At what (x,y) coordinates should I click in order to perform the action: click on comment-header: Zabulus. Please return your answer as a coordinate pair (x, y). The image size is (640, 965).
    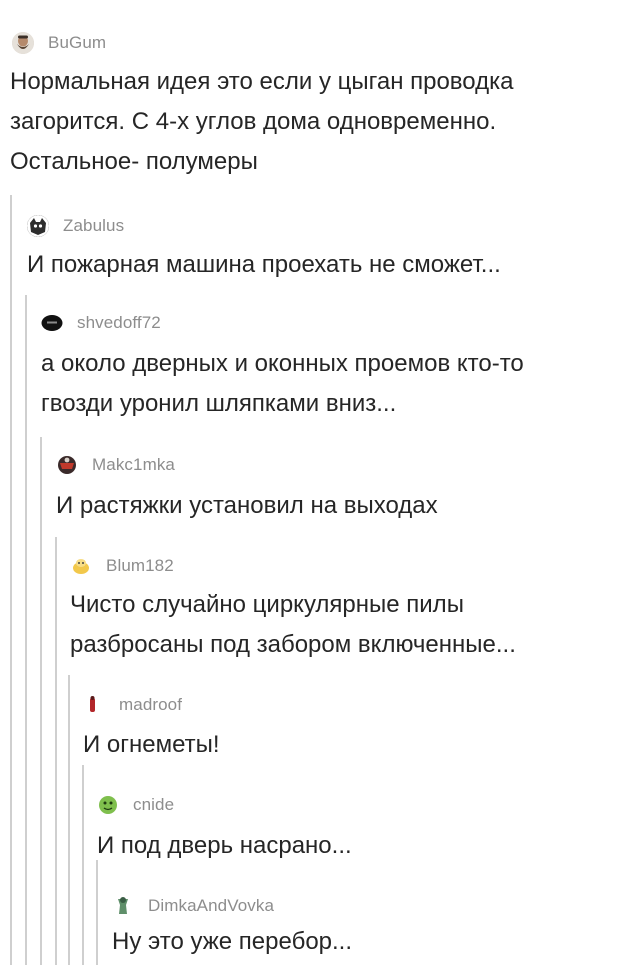
    Looking at the image, I should click on (75, 226).